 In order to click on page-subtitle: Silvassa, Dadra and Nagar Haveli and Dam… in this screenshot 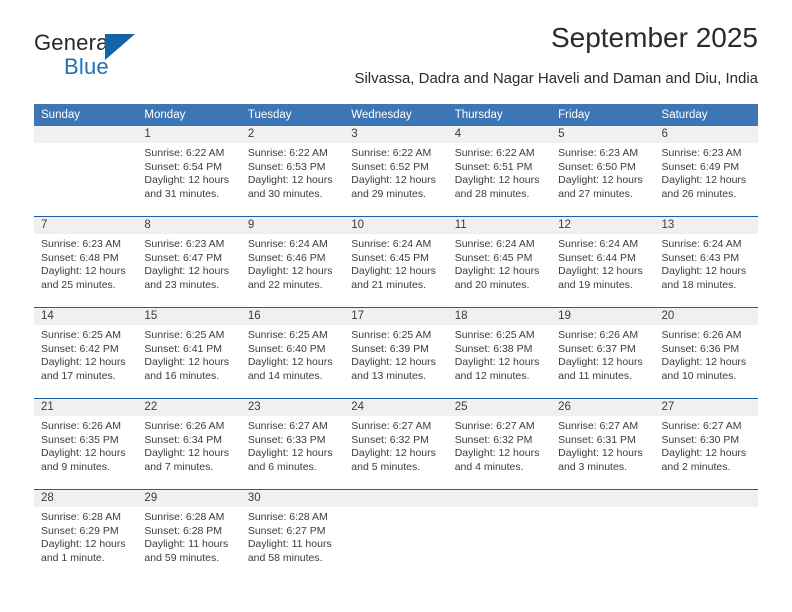, I will do `click(556, 78)`.